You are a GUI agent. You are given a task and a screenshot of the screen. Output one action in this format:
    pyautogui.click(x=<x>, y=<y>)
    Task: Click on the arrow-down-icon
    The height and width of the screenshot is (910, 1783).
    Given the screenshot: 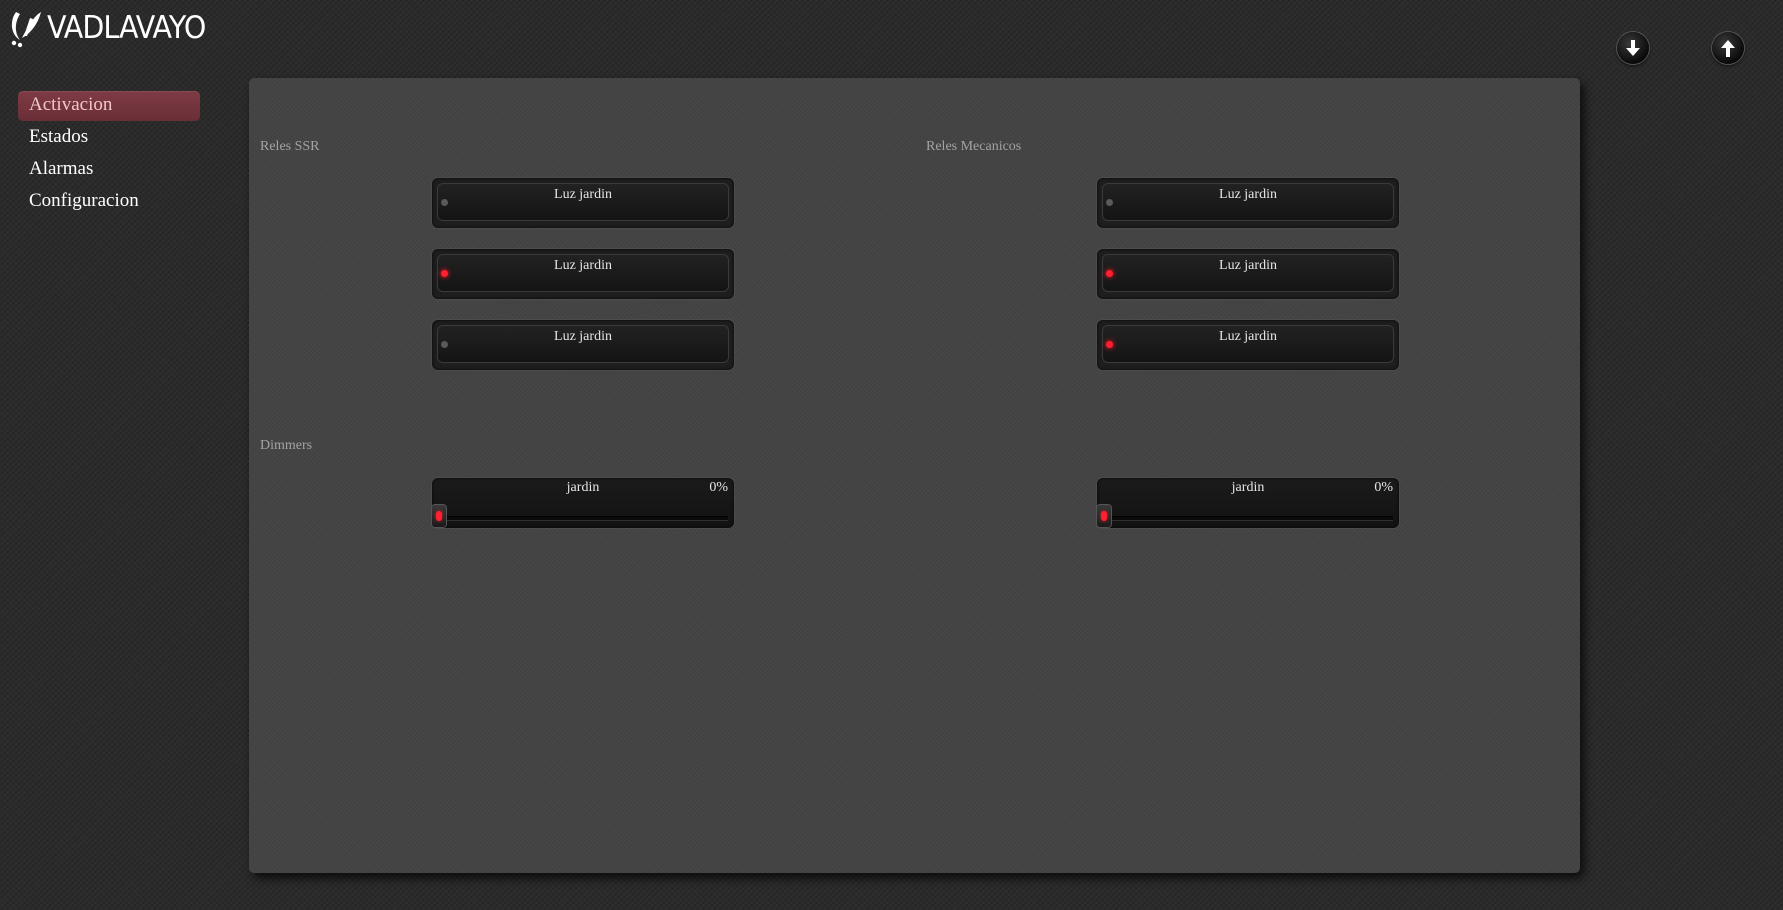 What is the action you would take?
    pyautogui.click(x=1633, y=48)
    